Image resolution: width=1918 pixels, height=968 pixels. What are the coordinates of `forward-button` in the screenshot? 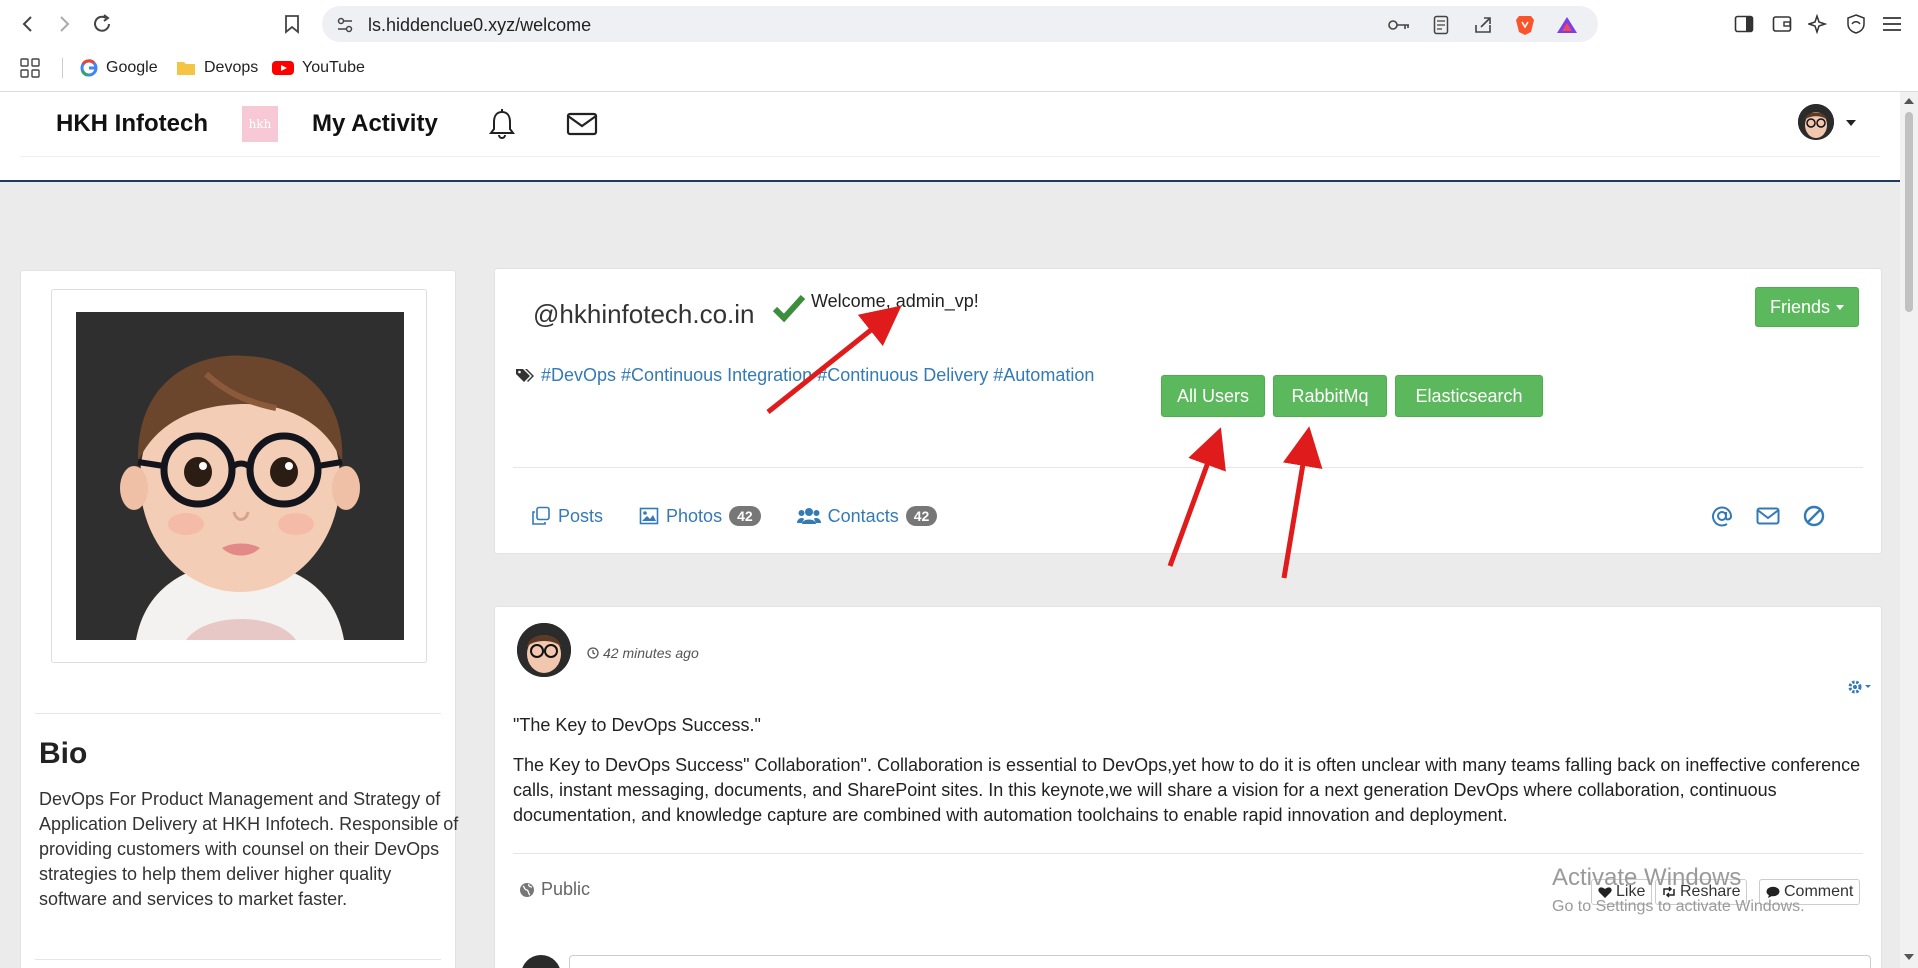 It's located at (64, 24).